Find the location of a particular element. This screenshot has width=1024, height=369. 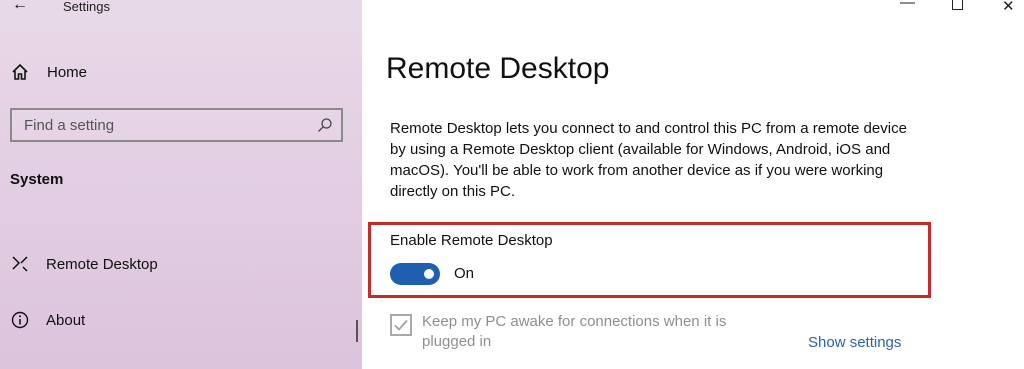

app-title: Settings is located at coordinates (86, 7).